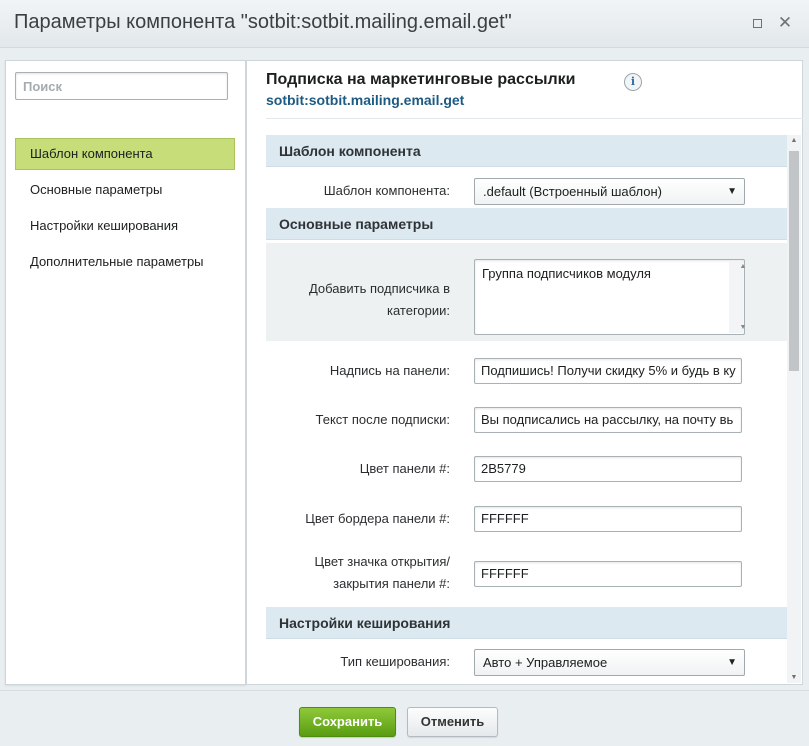 The width and height of the screenshot is (809, 746). I want to click on section-header-cache: Настройки кеширования, so click(526, 623).